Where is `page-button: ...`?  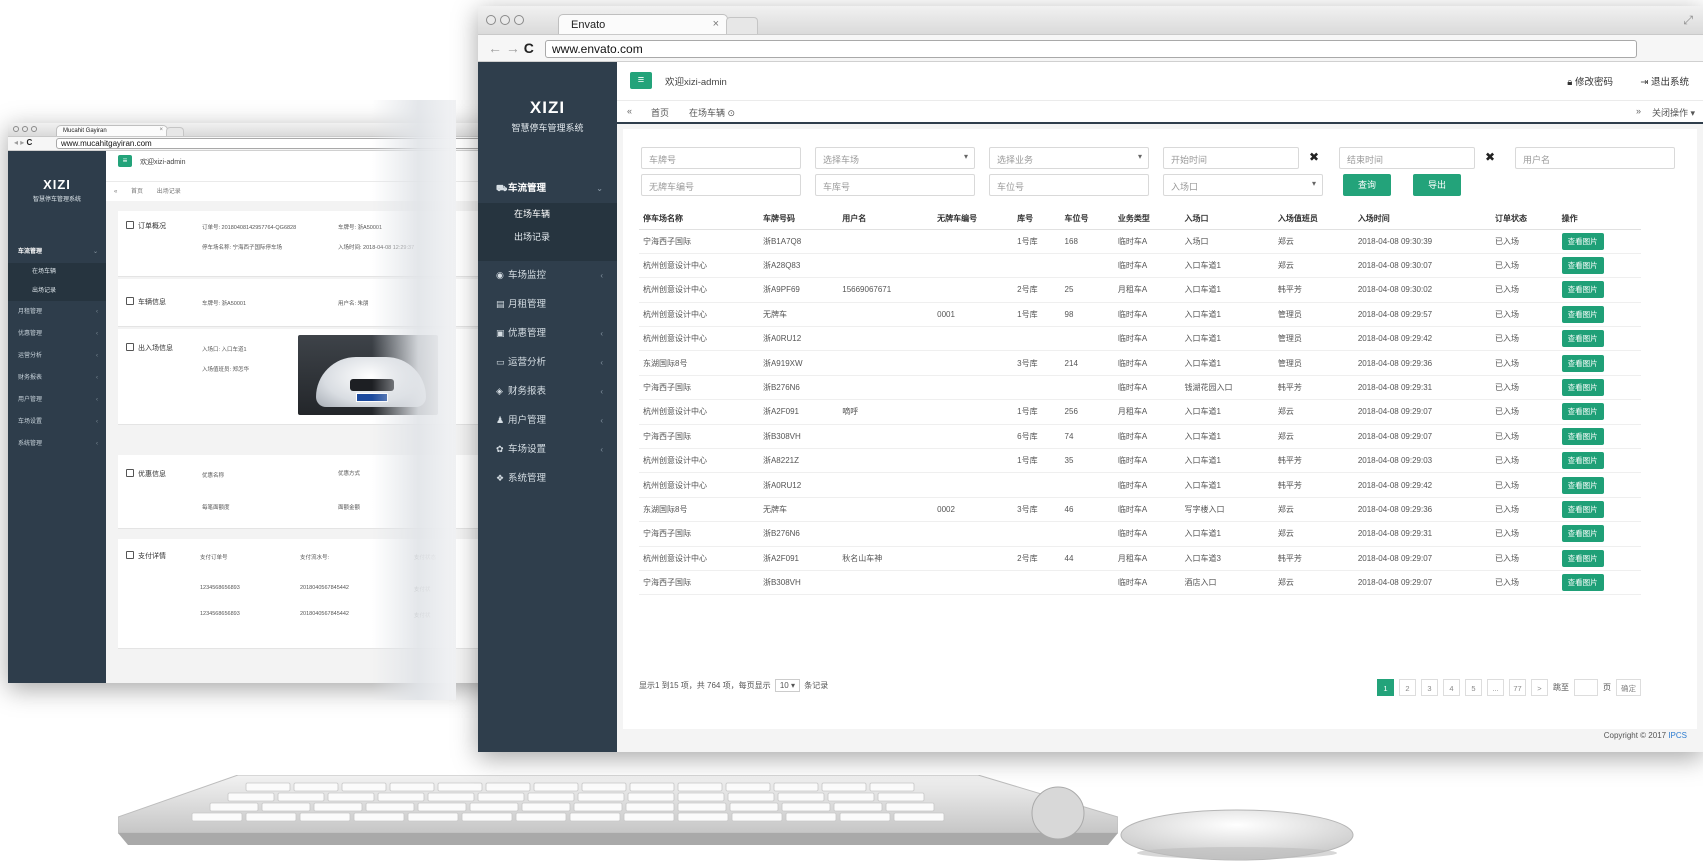
page-button: ... is located at coordinates (1495, 687).